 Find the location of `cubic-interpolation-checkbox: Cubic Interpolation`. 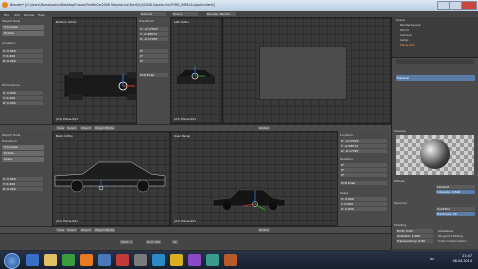

cubic-interpolation-checkbox: Cubic Interpolation is located at coordinates (452, 241).